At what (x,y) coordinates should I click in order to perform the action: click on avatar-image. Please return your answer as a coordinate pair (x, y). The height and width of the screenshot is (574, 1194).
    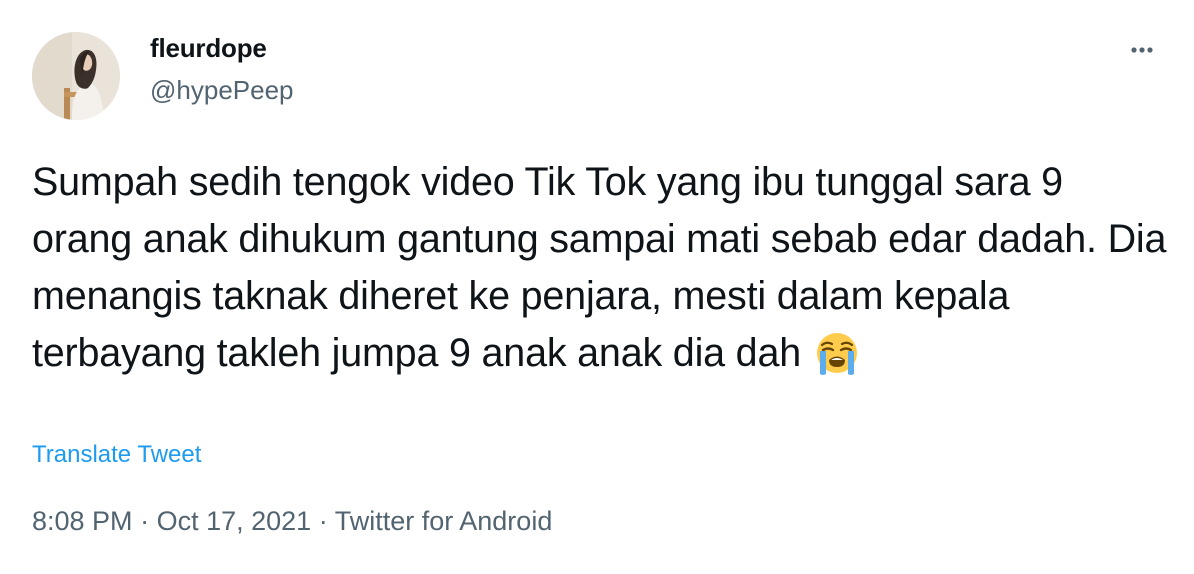
    Looking at the image, I should click on (76, 76).